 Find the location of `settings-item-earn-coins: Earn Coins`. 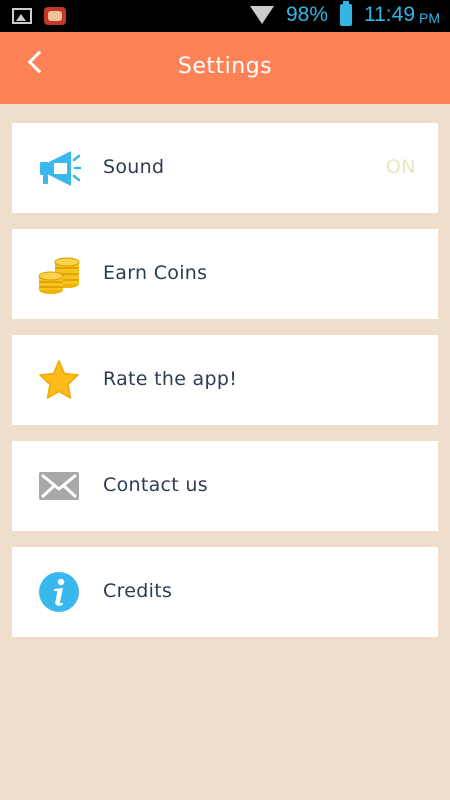

settings-item-earn-coins: Earn Coins is located at coordinates (225, 274).